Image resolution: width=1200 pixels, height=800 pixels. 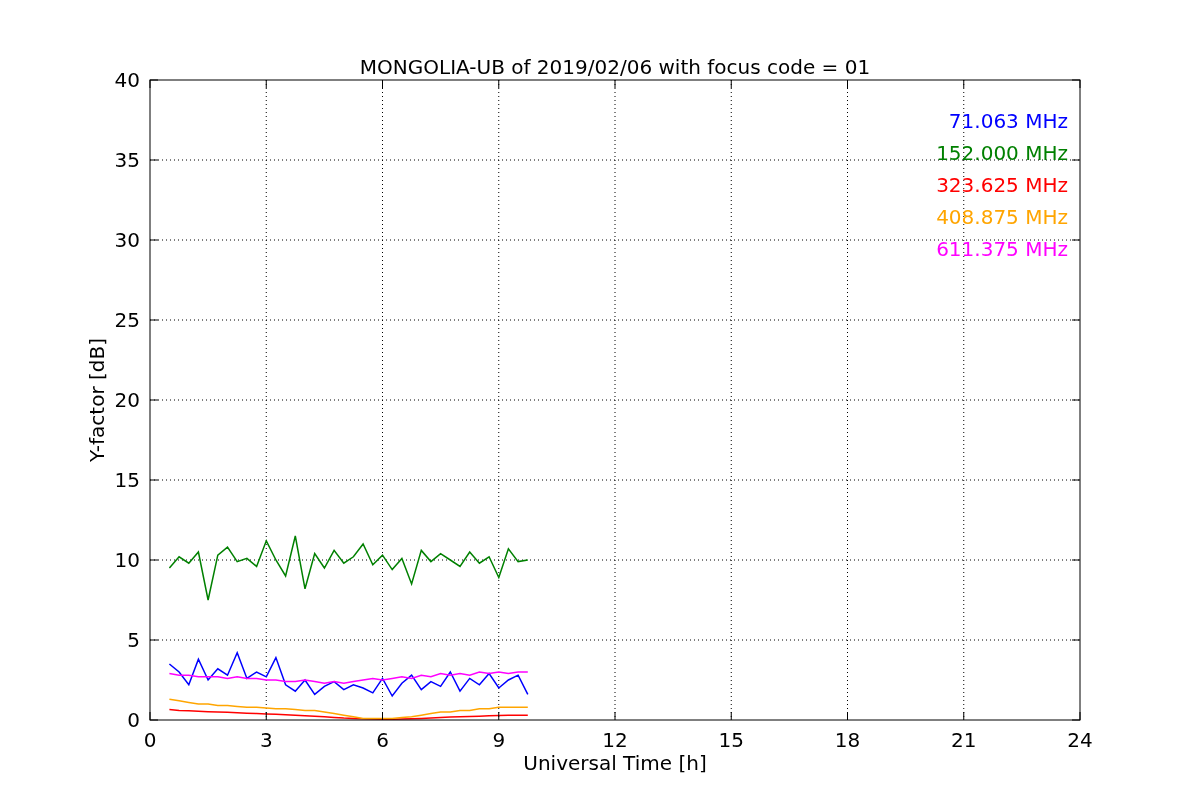 What do you see at coordinates (1002, 217) in the screenshot?
I see `legend-label: 408.875 MHz` at bounding box center [1002, 217].